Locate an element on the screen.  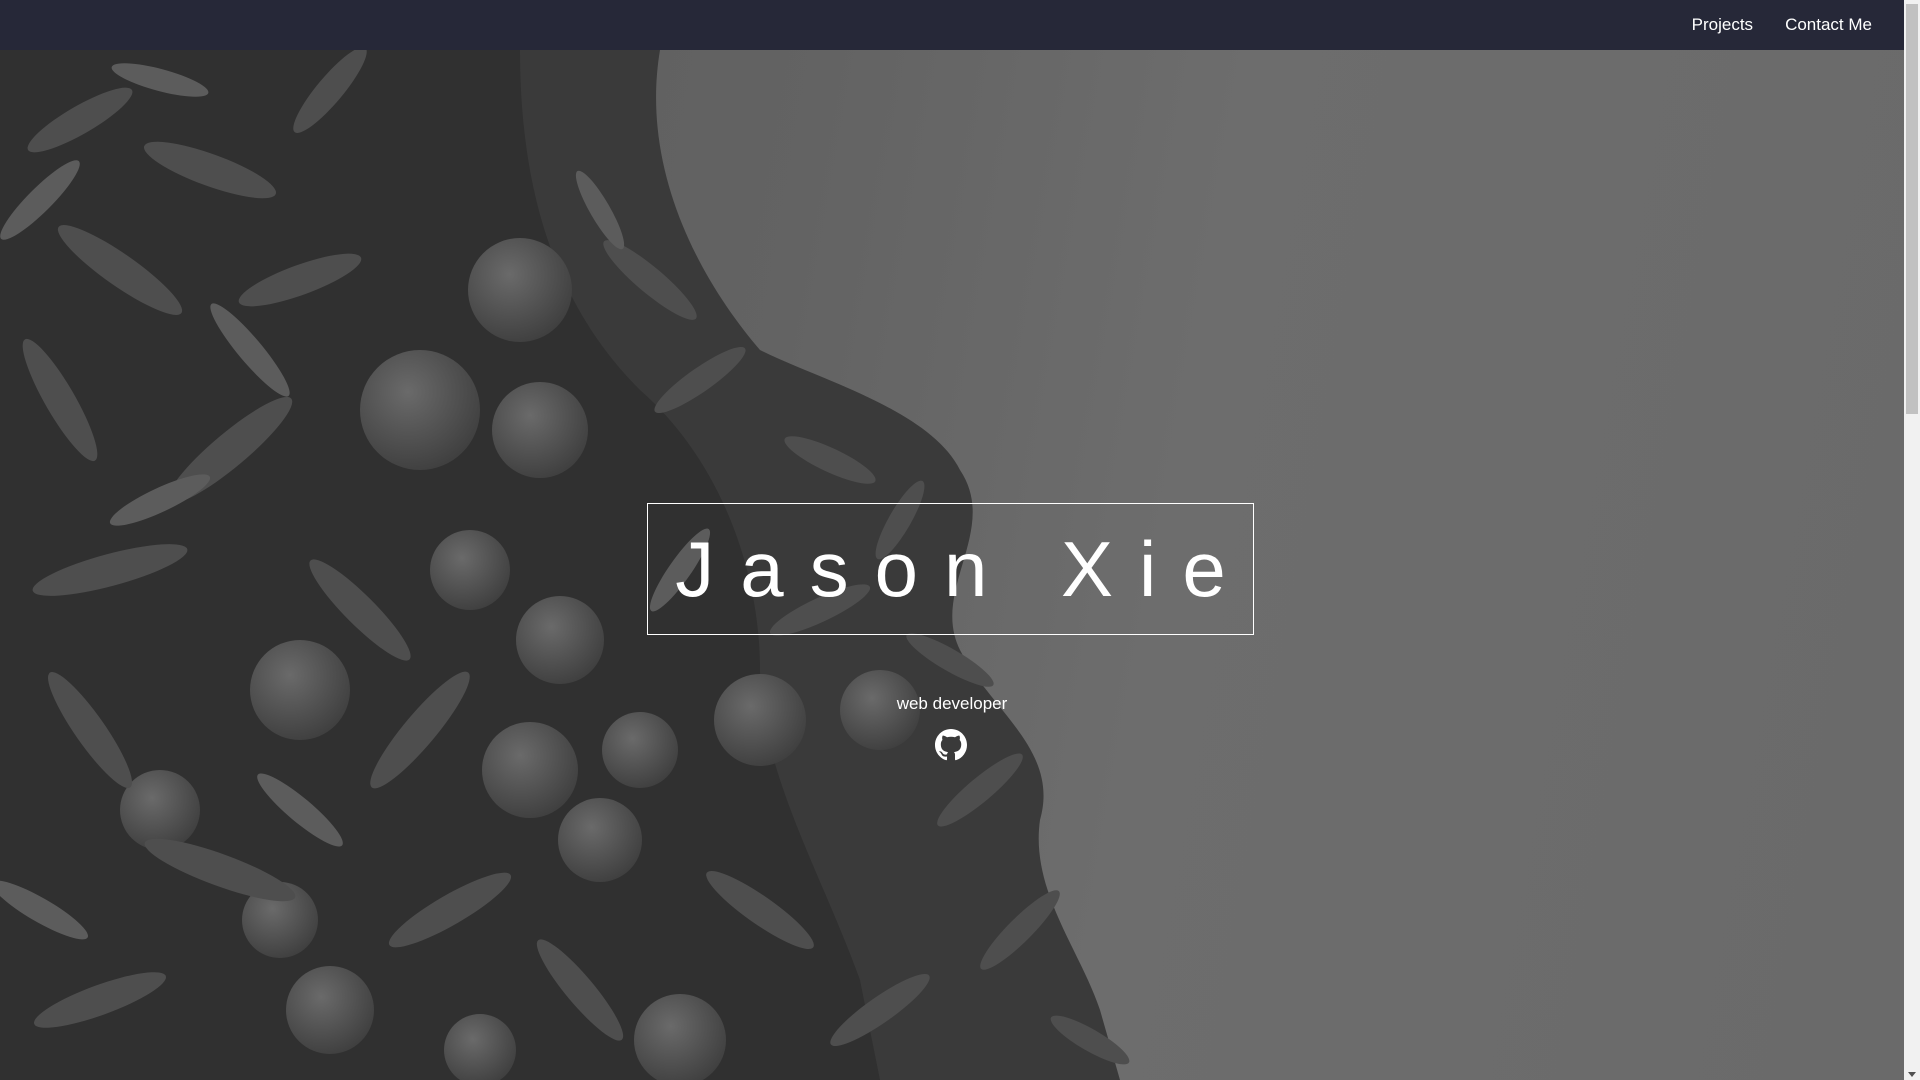
nav-link-projects: Projects is located at coordinates (1722, 25).